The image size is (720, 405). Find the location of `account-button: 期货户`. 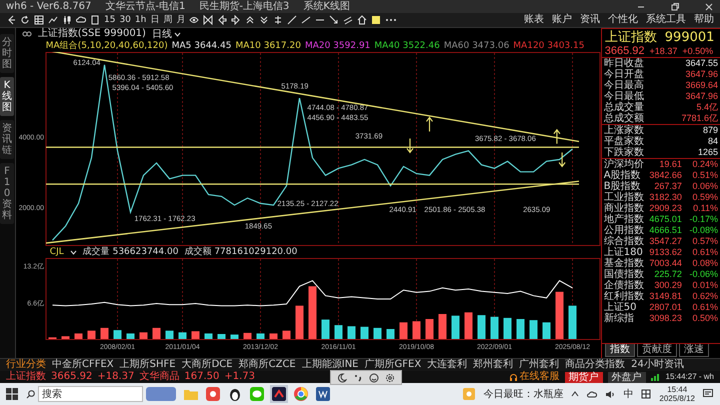

account-button: 期货户 is located at coordinates (583, 377).